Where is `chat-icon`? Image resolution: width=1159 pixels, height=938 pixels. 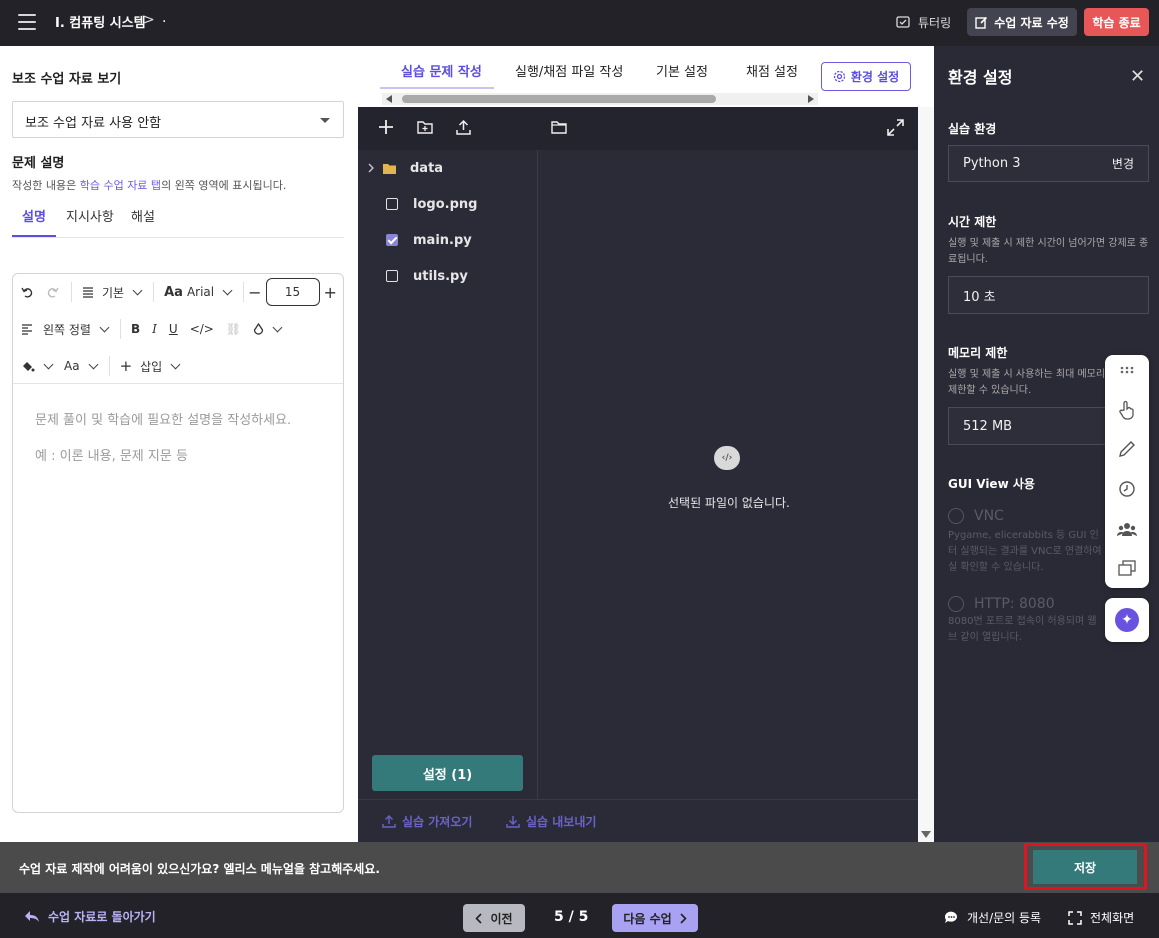 chat-icon is located at coordinates (950, 917).